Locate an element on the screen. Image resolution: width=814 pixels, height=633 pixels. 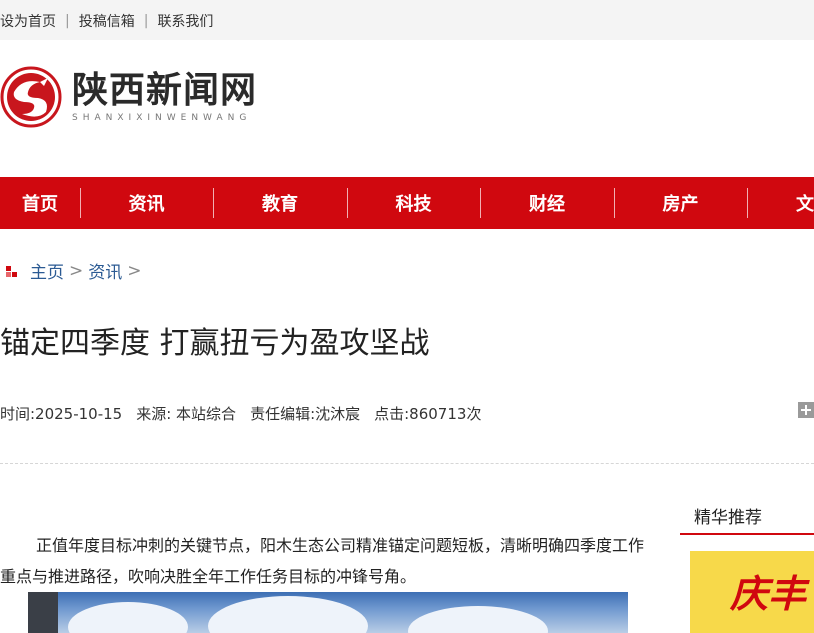
location-icon is located at coordinates (11, 271).